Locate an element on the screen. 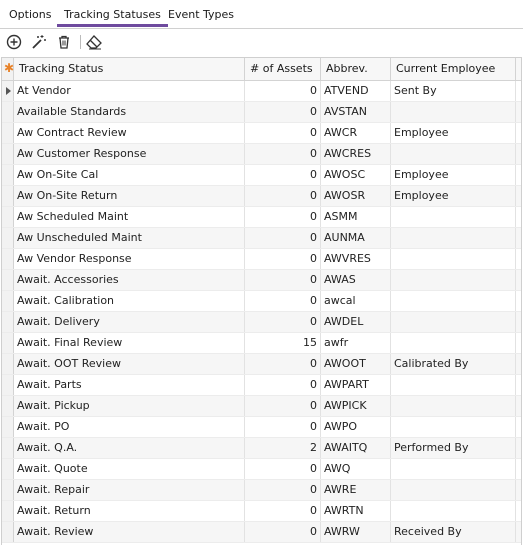 This screenshot has width=523, height=545. cell-tracking-status: Await. Pickup is located at coordinates (129, 406).